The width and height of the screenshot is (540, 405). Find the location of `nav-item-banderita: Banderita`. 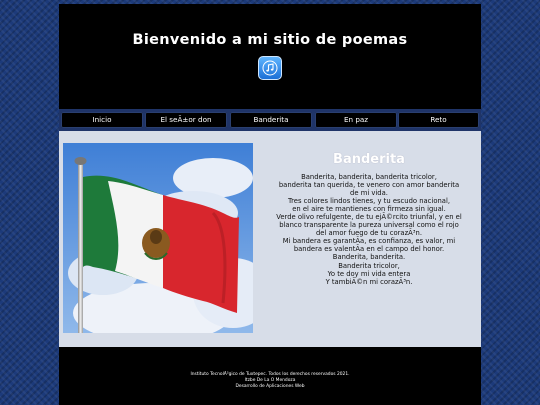

nav-item-banderita: Banderita is located at coordinates (271, 120).